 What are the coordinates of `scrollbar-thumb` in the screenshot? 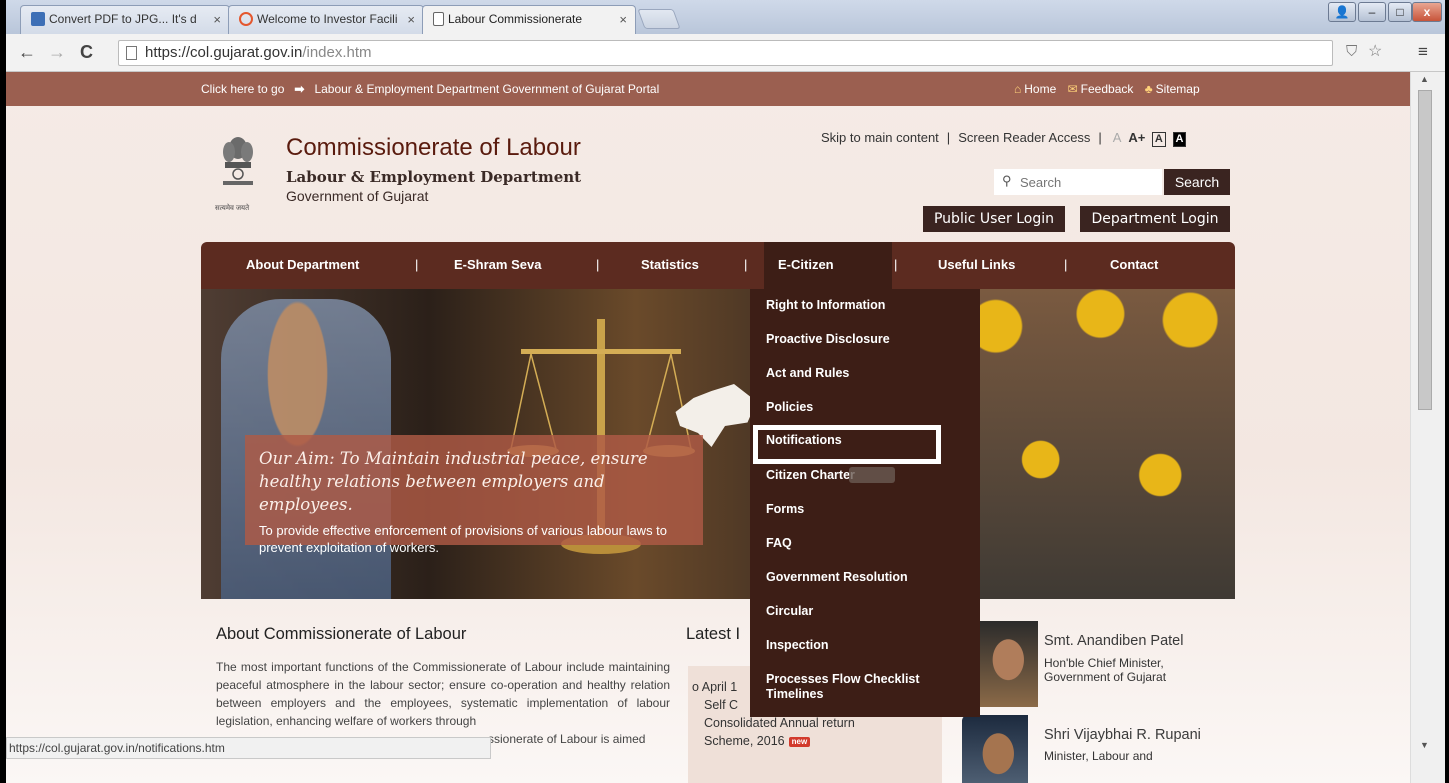 It's located at (1425, 250).